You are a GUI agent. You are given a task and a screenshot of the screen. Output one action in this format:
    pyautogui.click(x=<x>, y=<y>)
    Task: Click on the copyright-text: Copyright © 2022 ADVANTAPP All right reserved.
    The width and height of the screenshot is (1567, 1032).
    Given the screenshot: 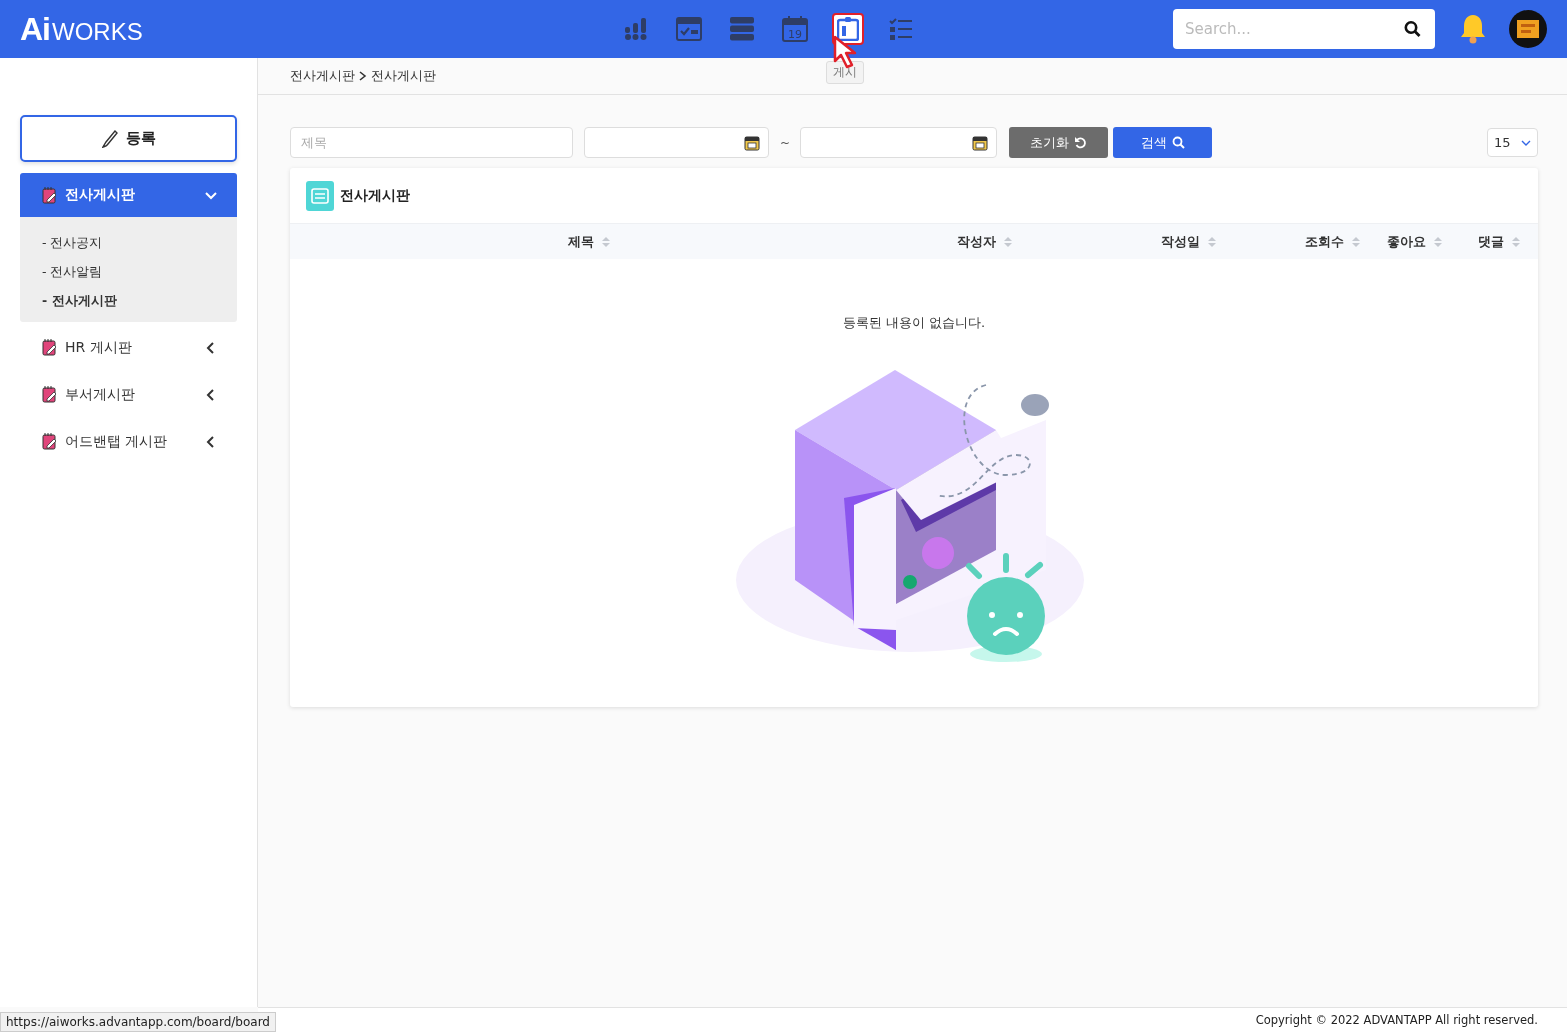 What is the action you would take?
    pyautogui.click(x=1396, y=1020)
    